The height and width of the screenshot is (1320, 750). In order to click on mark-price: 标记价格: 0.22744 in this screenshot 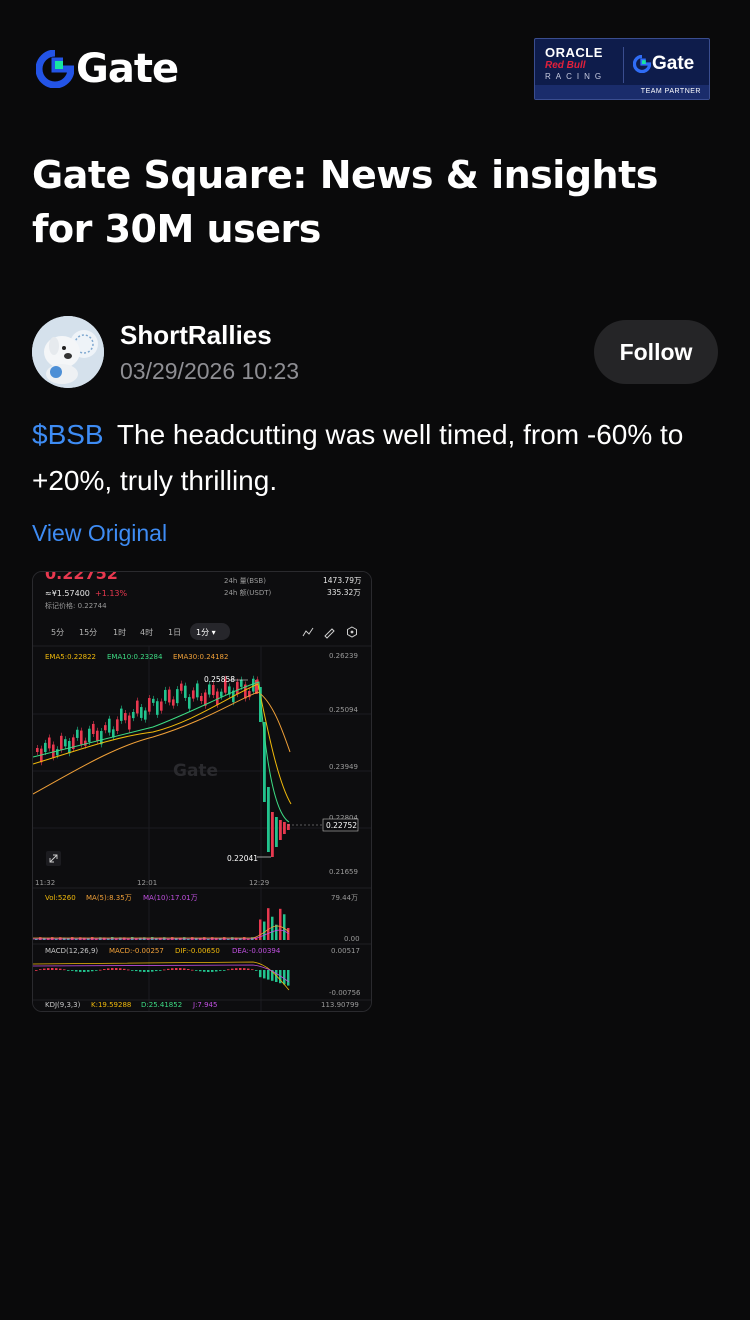, I will do `click(76, 605)`.